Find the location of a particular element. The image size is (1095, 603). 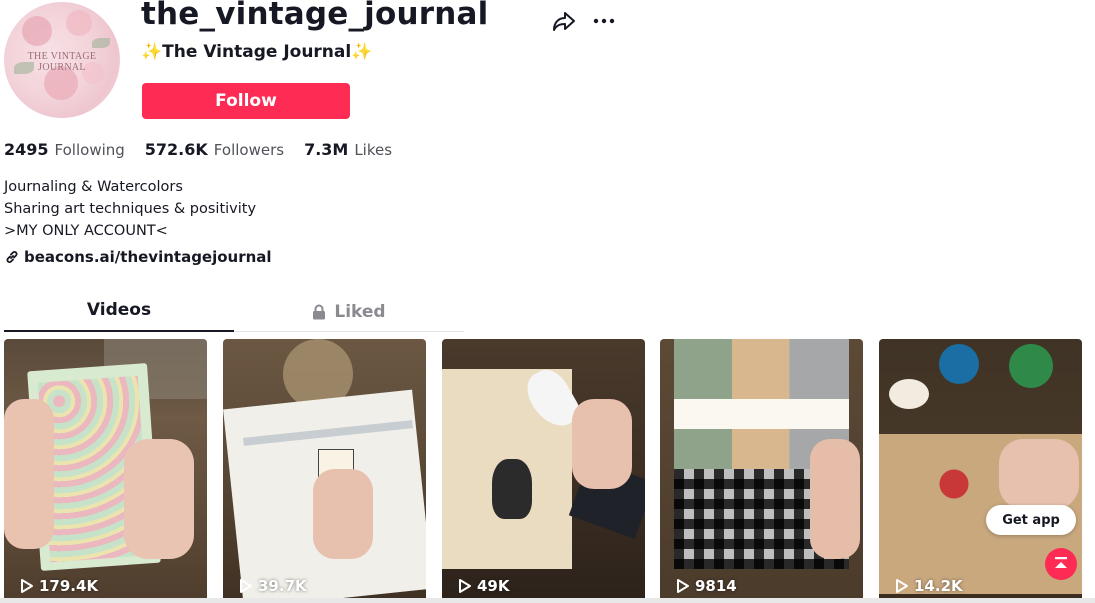

video-view-count: 49K is located at coordinates (484, 586).